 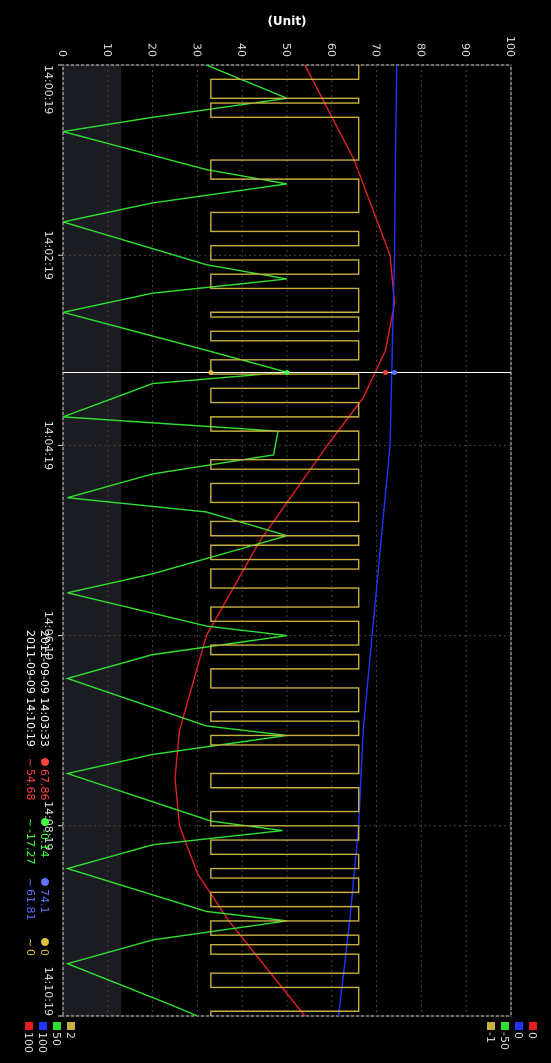 What do you see at coordinates (62, 53) in the screenshot?
I see `y-tick-label: 0` at bounding box center [62, 53].